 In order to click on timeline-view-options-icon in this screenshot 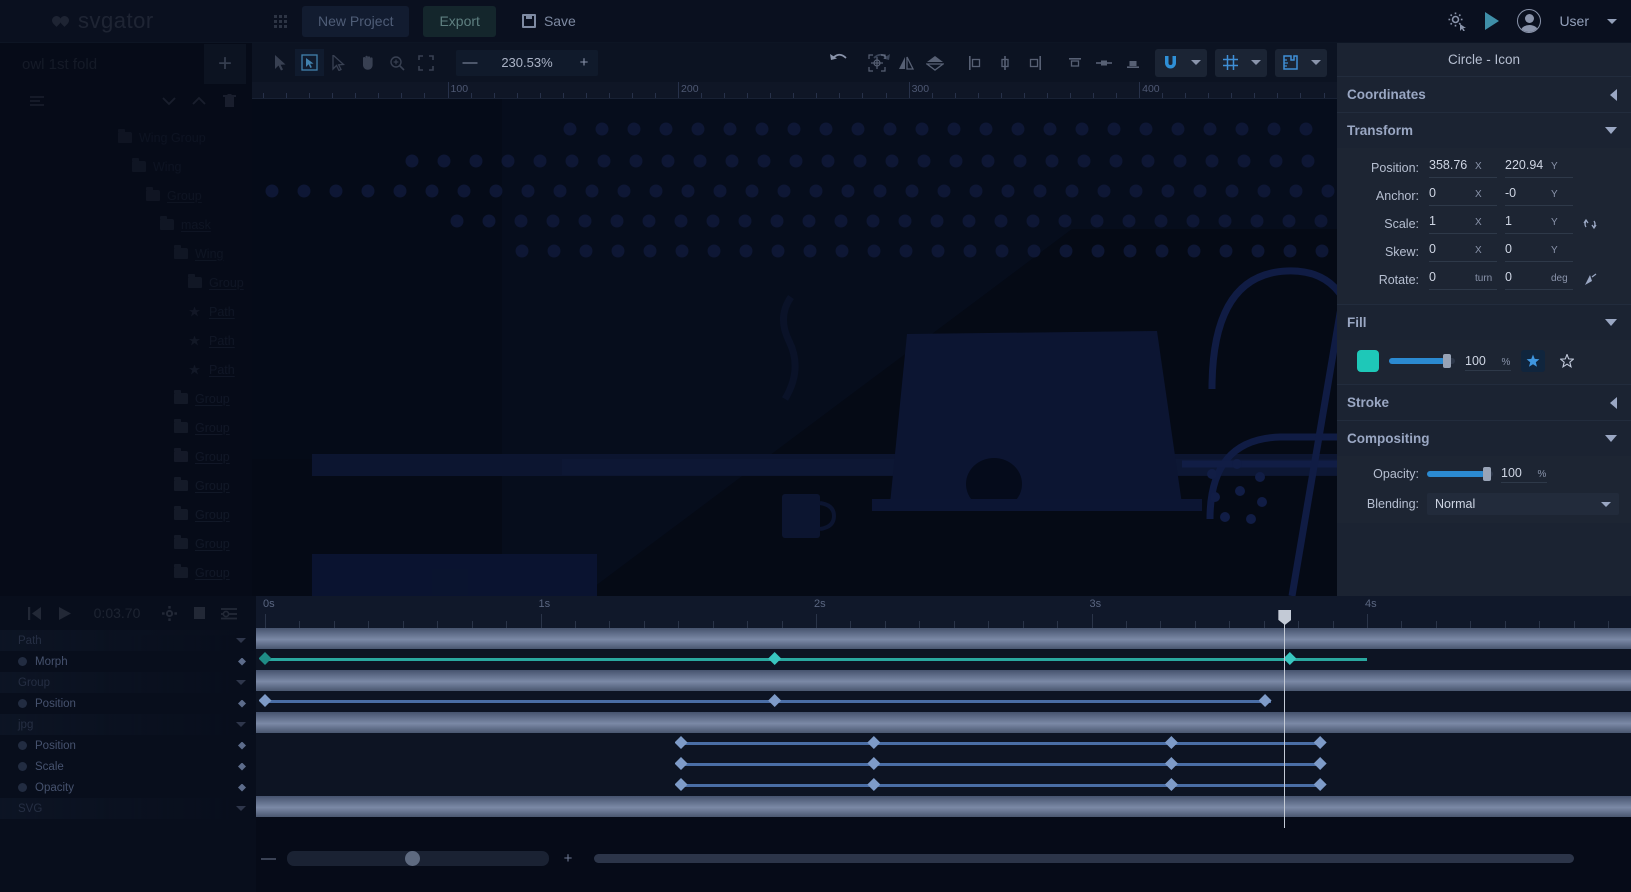, I will do `click(229, 613)`.